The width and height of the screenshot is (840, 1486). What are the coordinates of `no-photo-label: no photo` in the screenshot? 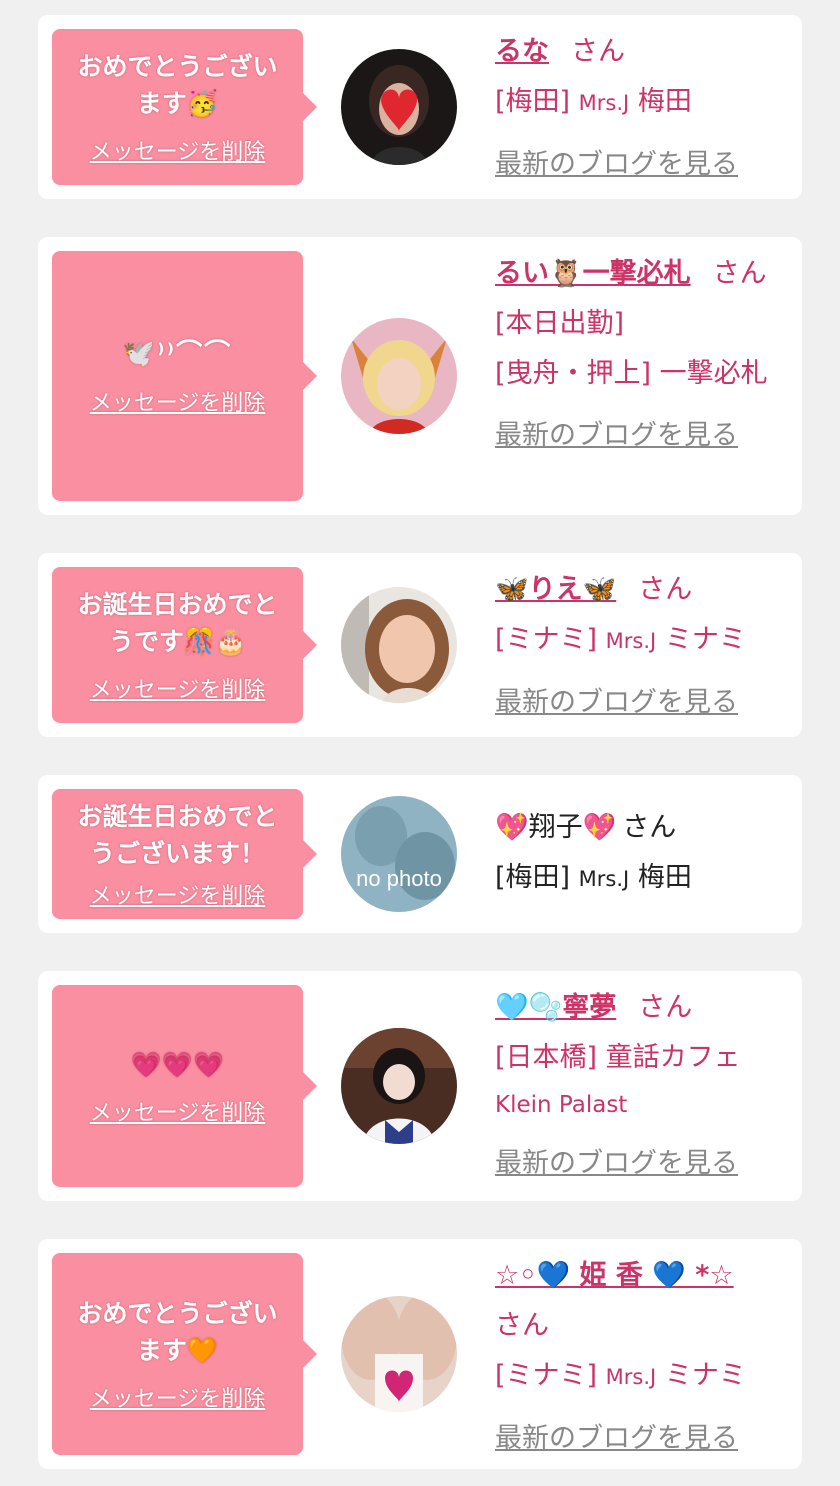 It's located at (399, 878).